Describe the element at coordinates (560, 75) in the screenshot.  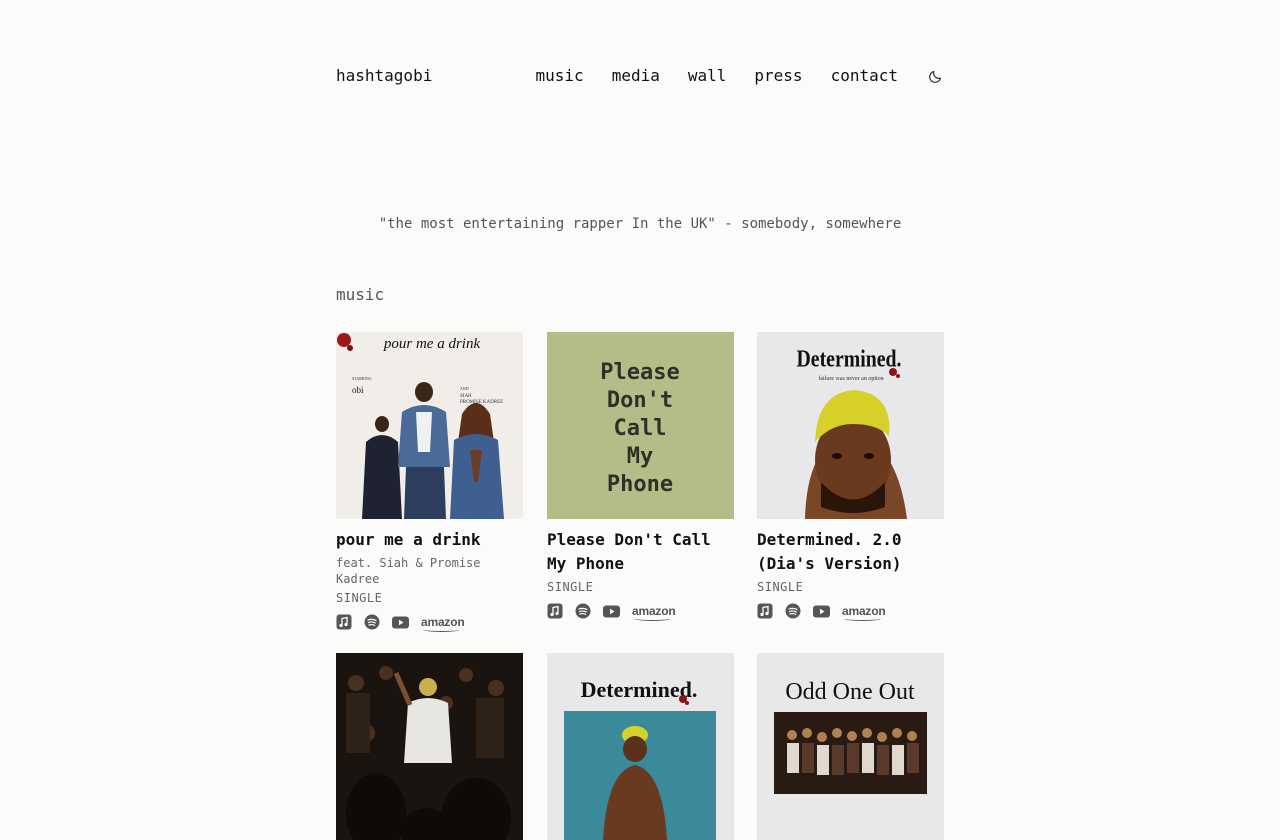
I see `nav-music: music` at that location.